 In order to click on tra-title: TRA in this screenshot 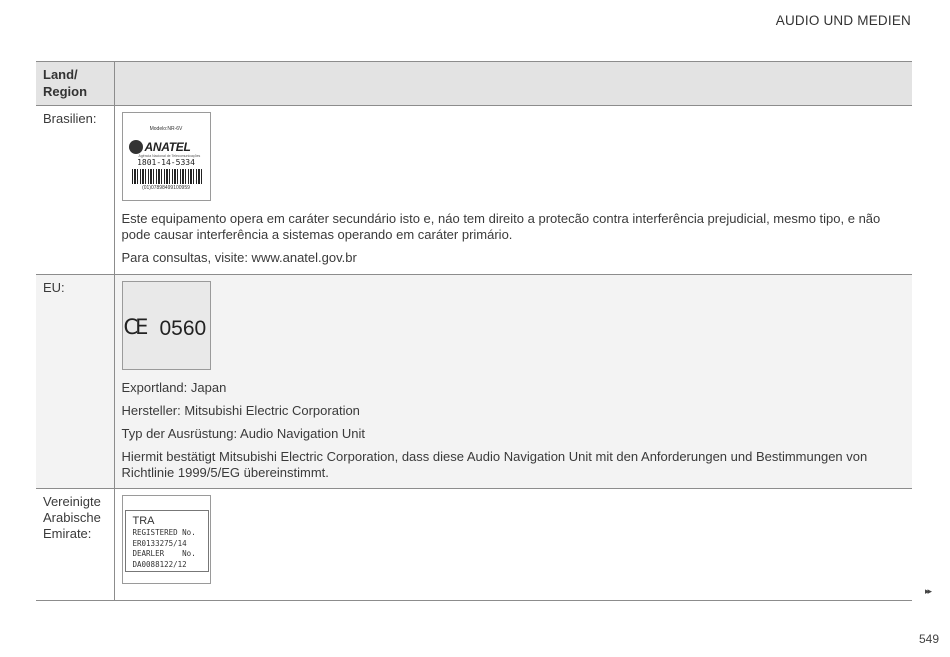, I will do `click(143, 521)`.